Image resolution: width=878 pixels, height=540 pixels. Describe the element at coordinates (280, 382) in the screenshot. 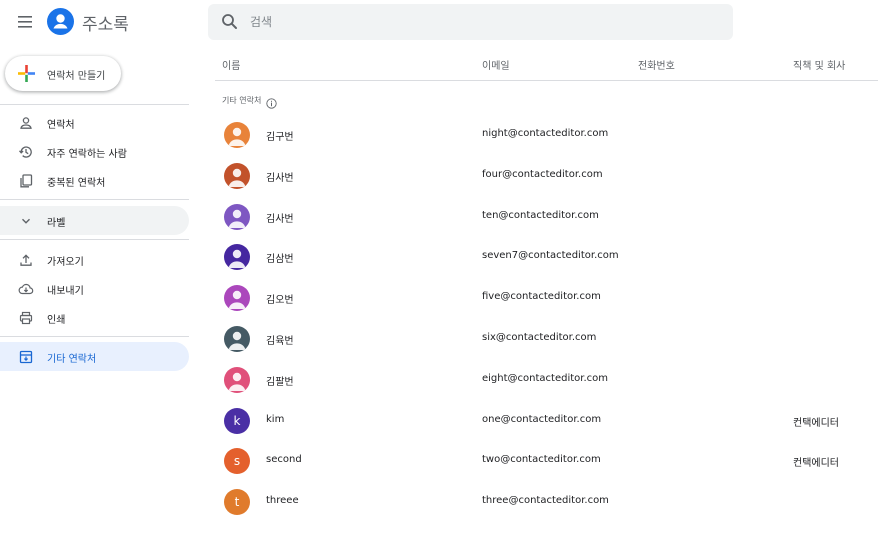

I see `contact-name: 김팔번` at that location.